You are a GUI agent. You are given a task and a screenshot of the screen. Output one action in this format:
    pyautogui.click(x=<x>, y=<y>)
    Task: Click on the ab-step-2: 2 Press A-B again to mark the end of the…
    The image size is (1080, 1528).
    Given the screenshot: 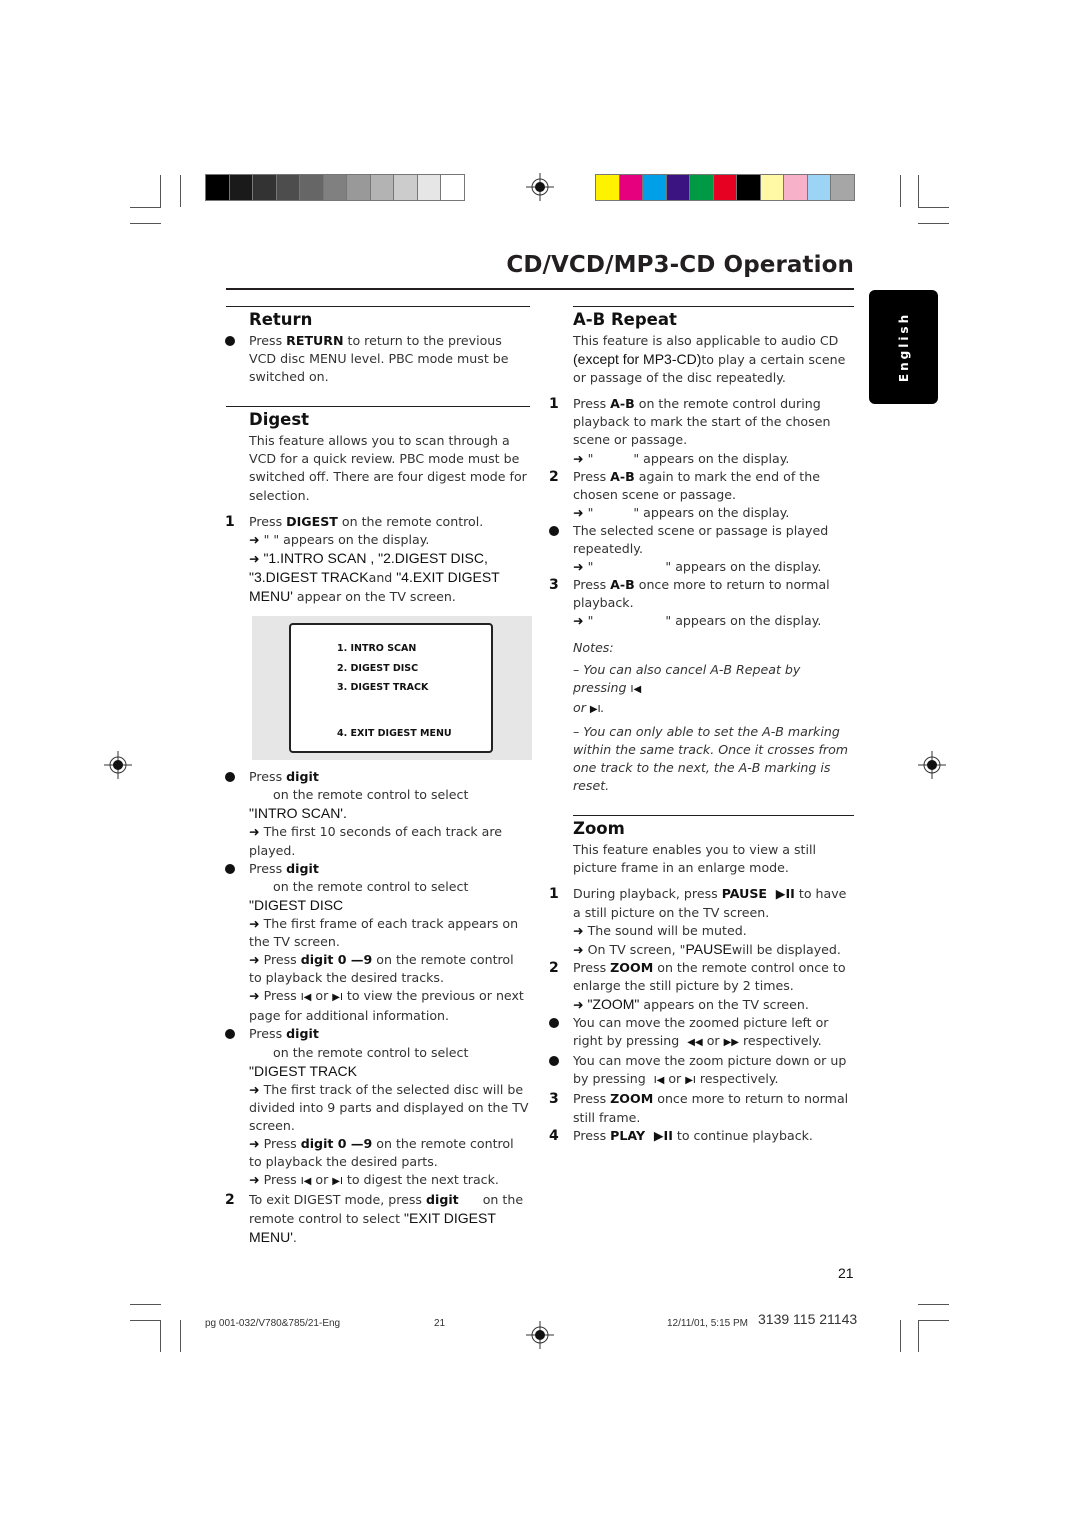 What is the action you would take?
    pyautogui.click(x=684, y=494)
    